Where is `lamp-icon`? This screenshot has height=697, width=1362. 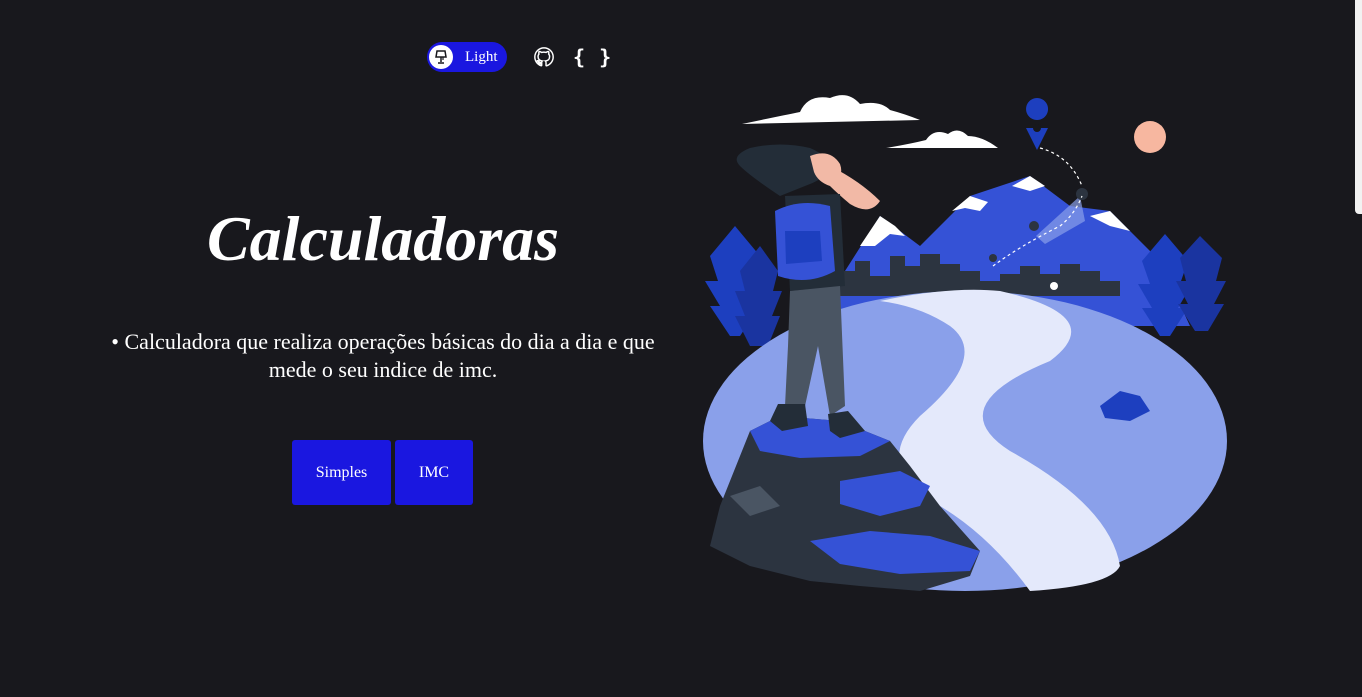
lamp-icon is located at coordinates (441, 57).